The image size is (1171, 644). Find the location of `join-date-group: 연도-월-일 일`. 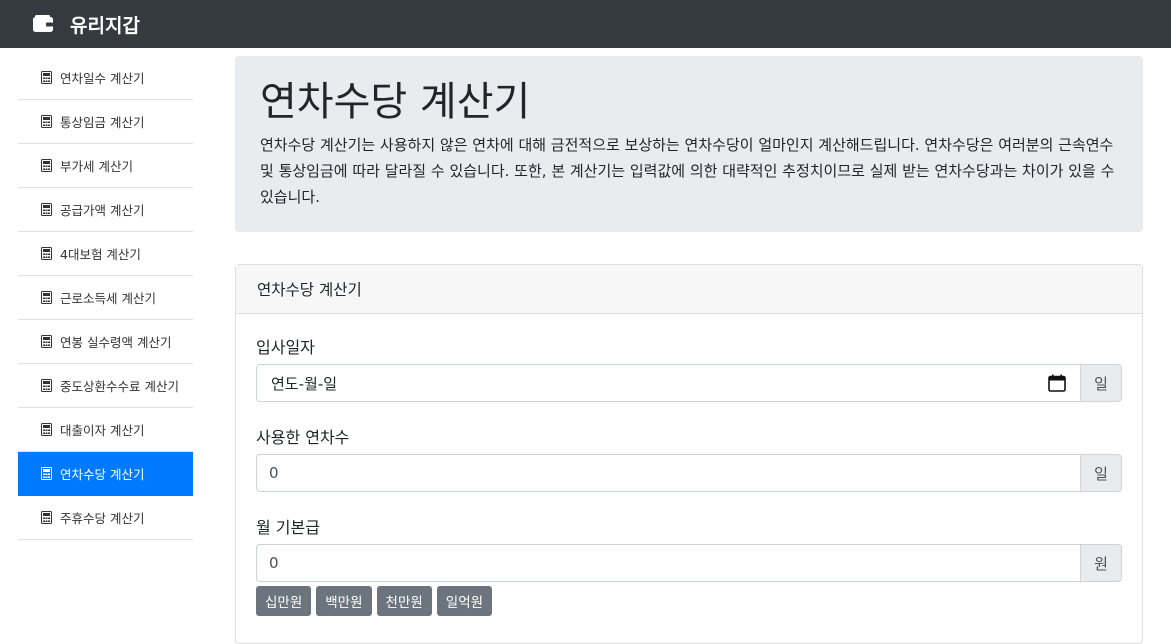

join-date-group: 연도-월-일 일 is located at coordinates (689, 383).